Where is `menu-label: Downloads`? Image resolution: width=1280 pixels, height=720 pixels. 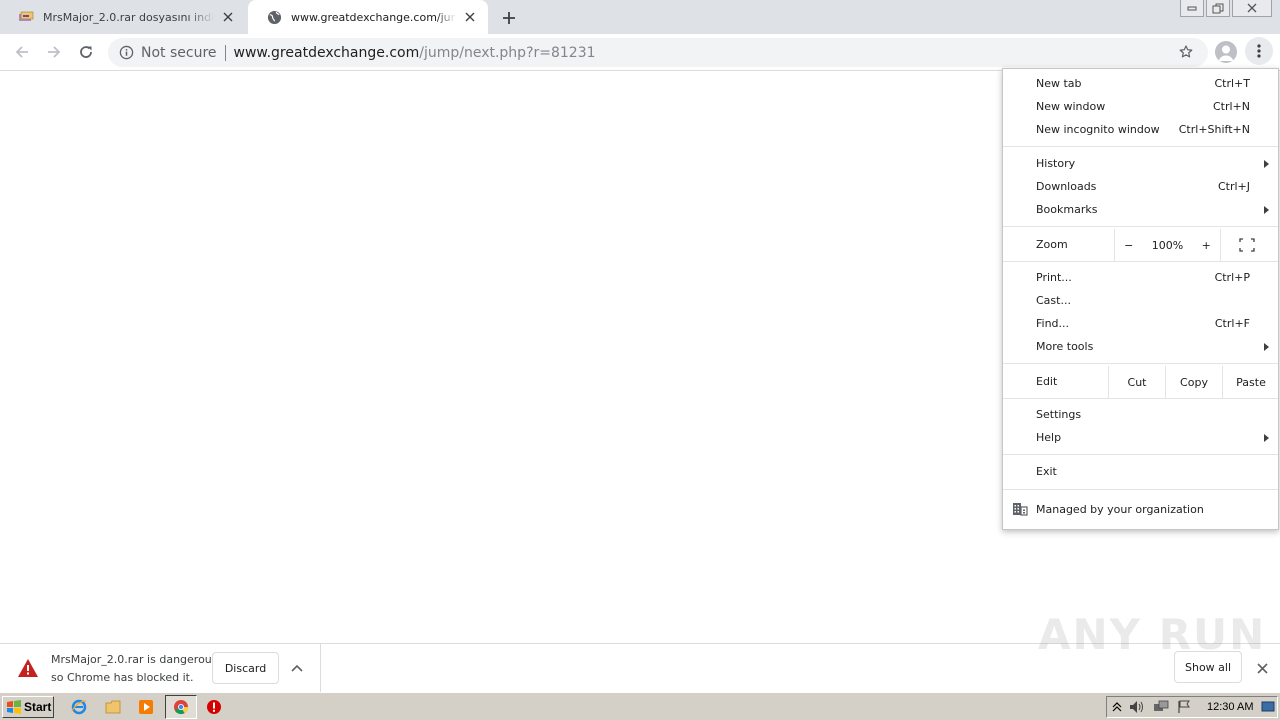 menu-label: Downloads is located at coordinates (1066, 186).